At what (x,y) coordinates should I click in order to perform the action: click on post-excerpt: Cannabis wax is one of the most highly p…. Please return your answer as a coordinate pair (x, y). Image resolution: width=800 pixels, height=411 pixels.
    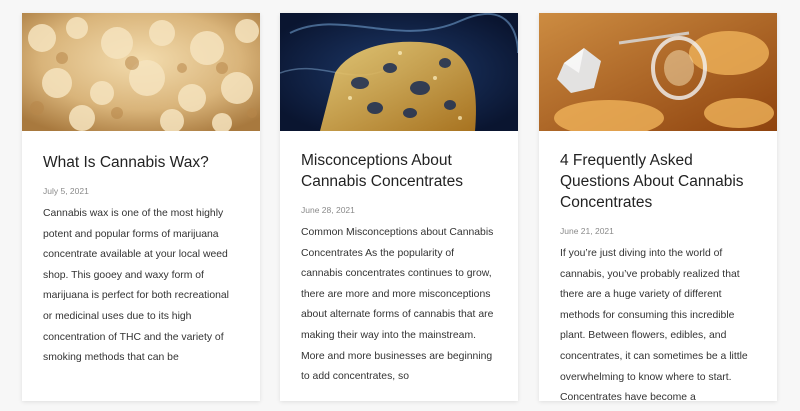
    Looking at the image, I should click on (136, 286).